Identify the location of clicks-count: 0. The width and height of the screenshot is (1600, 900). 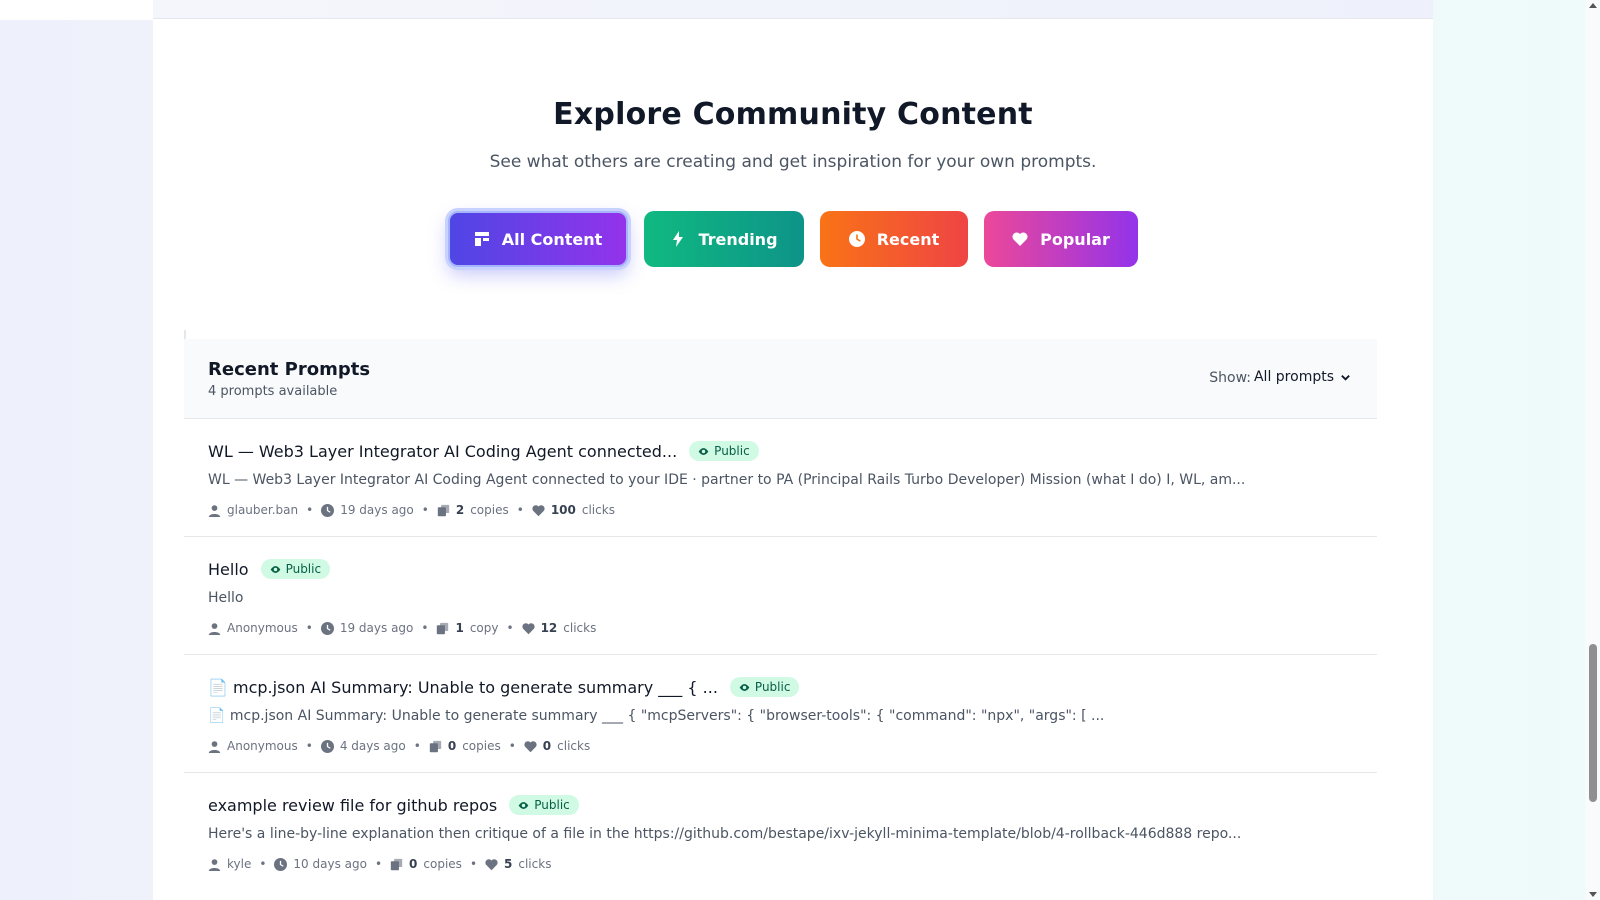
(547, 746).